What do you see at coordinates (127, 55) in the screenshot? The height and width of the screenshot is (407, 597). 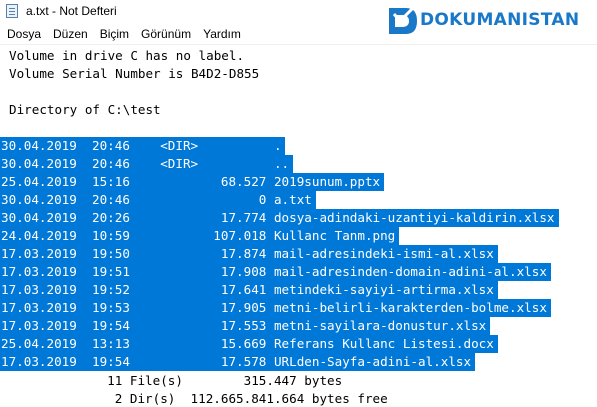 I see `header-line: Volume in drive C has no label.` at bounding box center [127, 55].